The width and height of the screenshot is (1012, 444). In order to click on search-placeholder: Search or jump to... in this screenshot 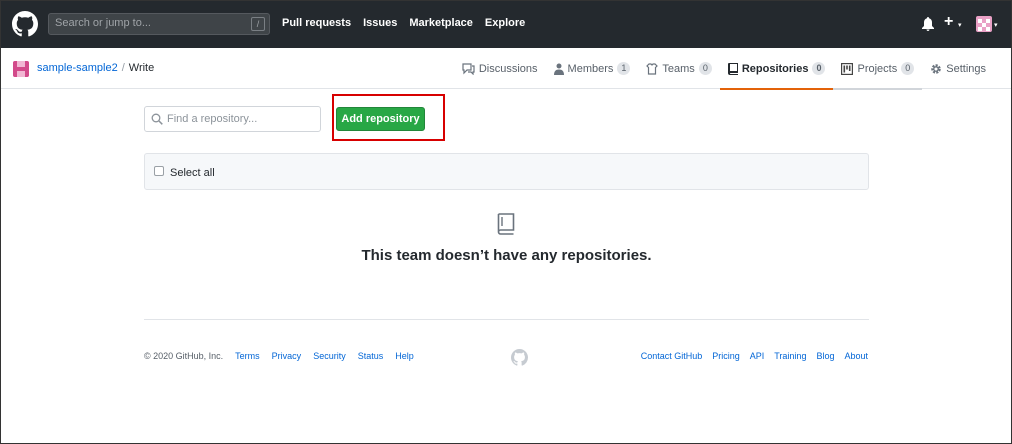, I will do `click(103, 23)`.